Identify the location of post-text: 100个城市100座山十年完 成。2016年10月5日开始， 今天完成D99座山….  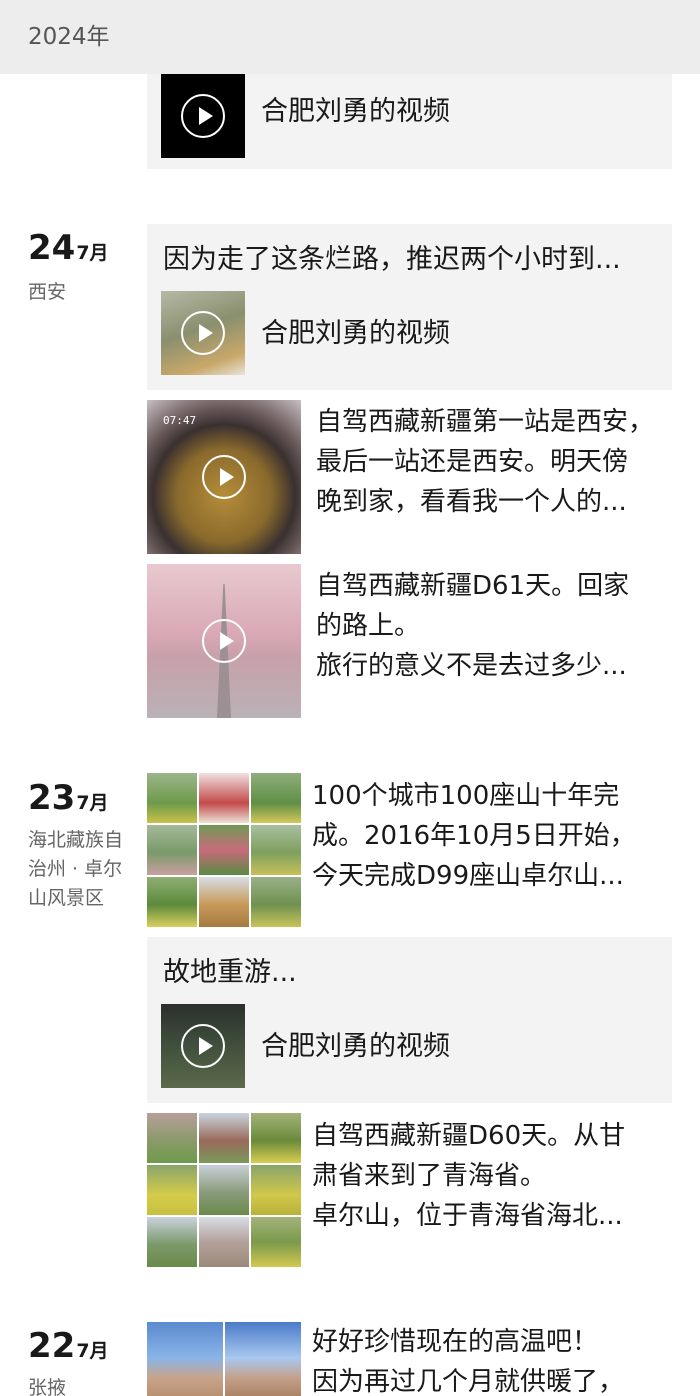
(494, 836).